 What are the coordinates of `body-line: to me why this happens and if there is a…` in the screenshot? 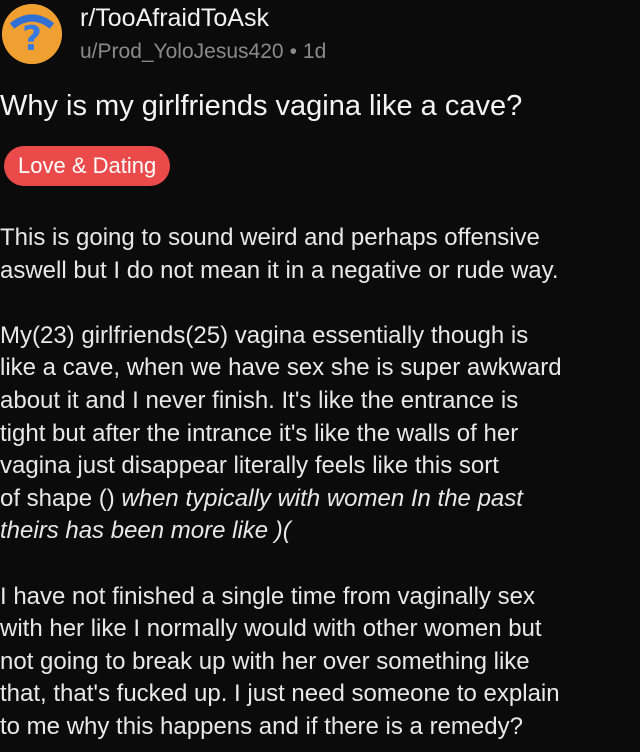 It's located at (261, 726).